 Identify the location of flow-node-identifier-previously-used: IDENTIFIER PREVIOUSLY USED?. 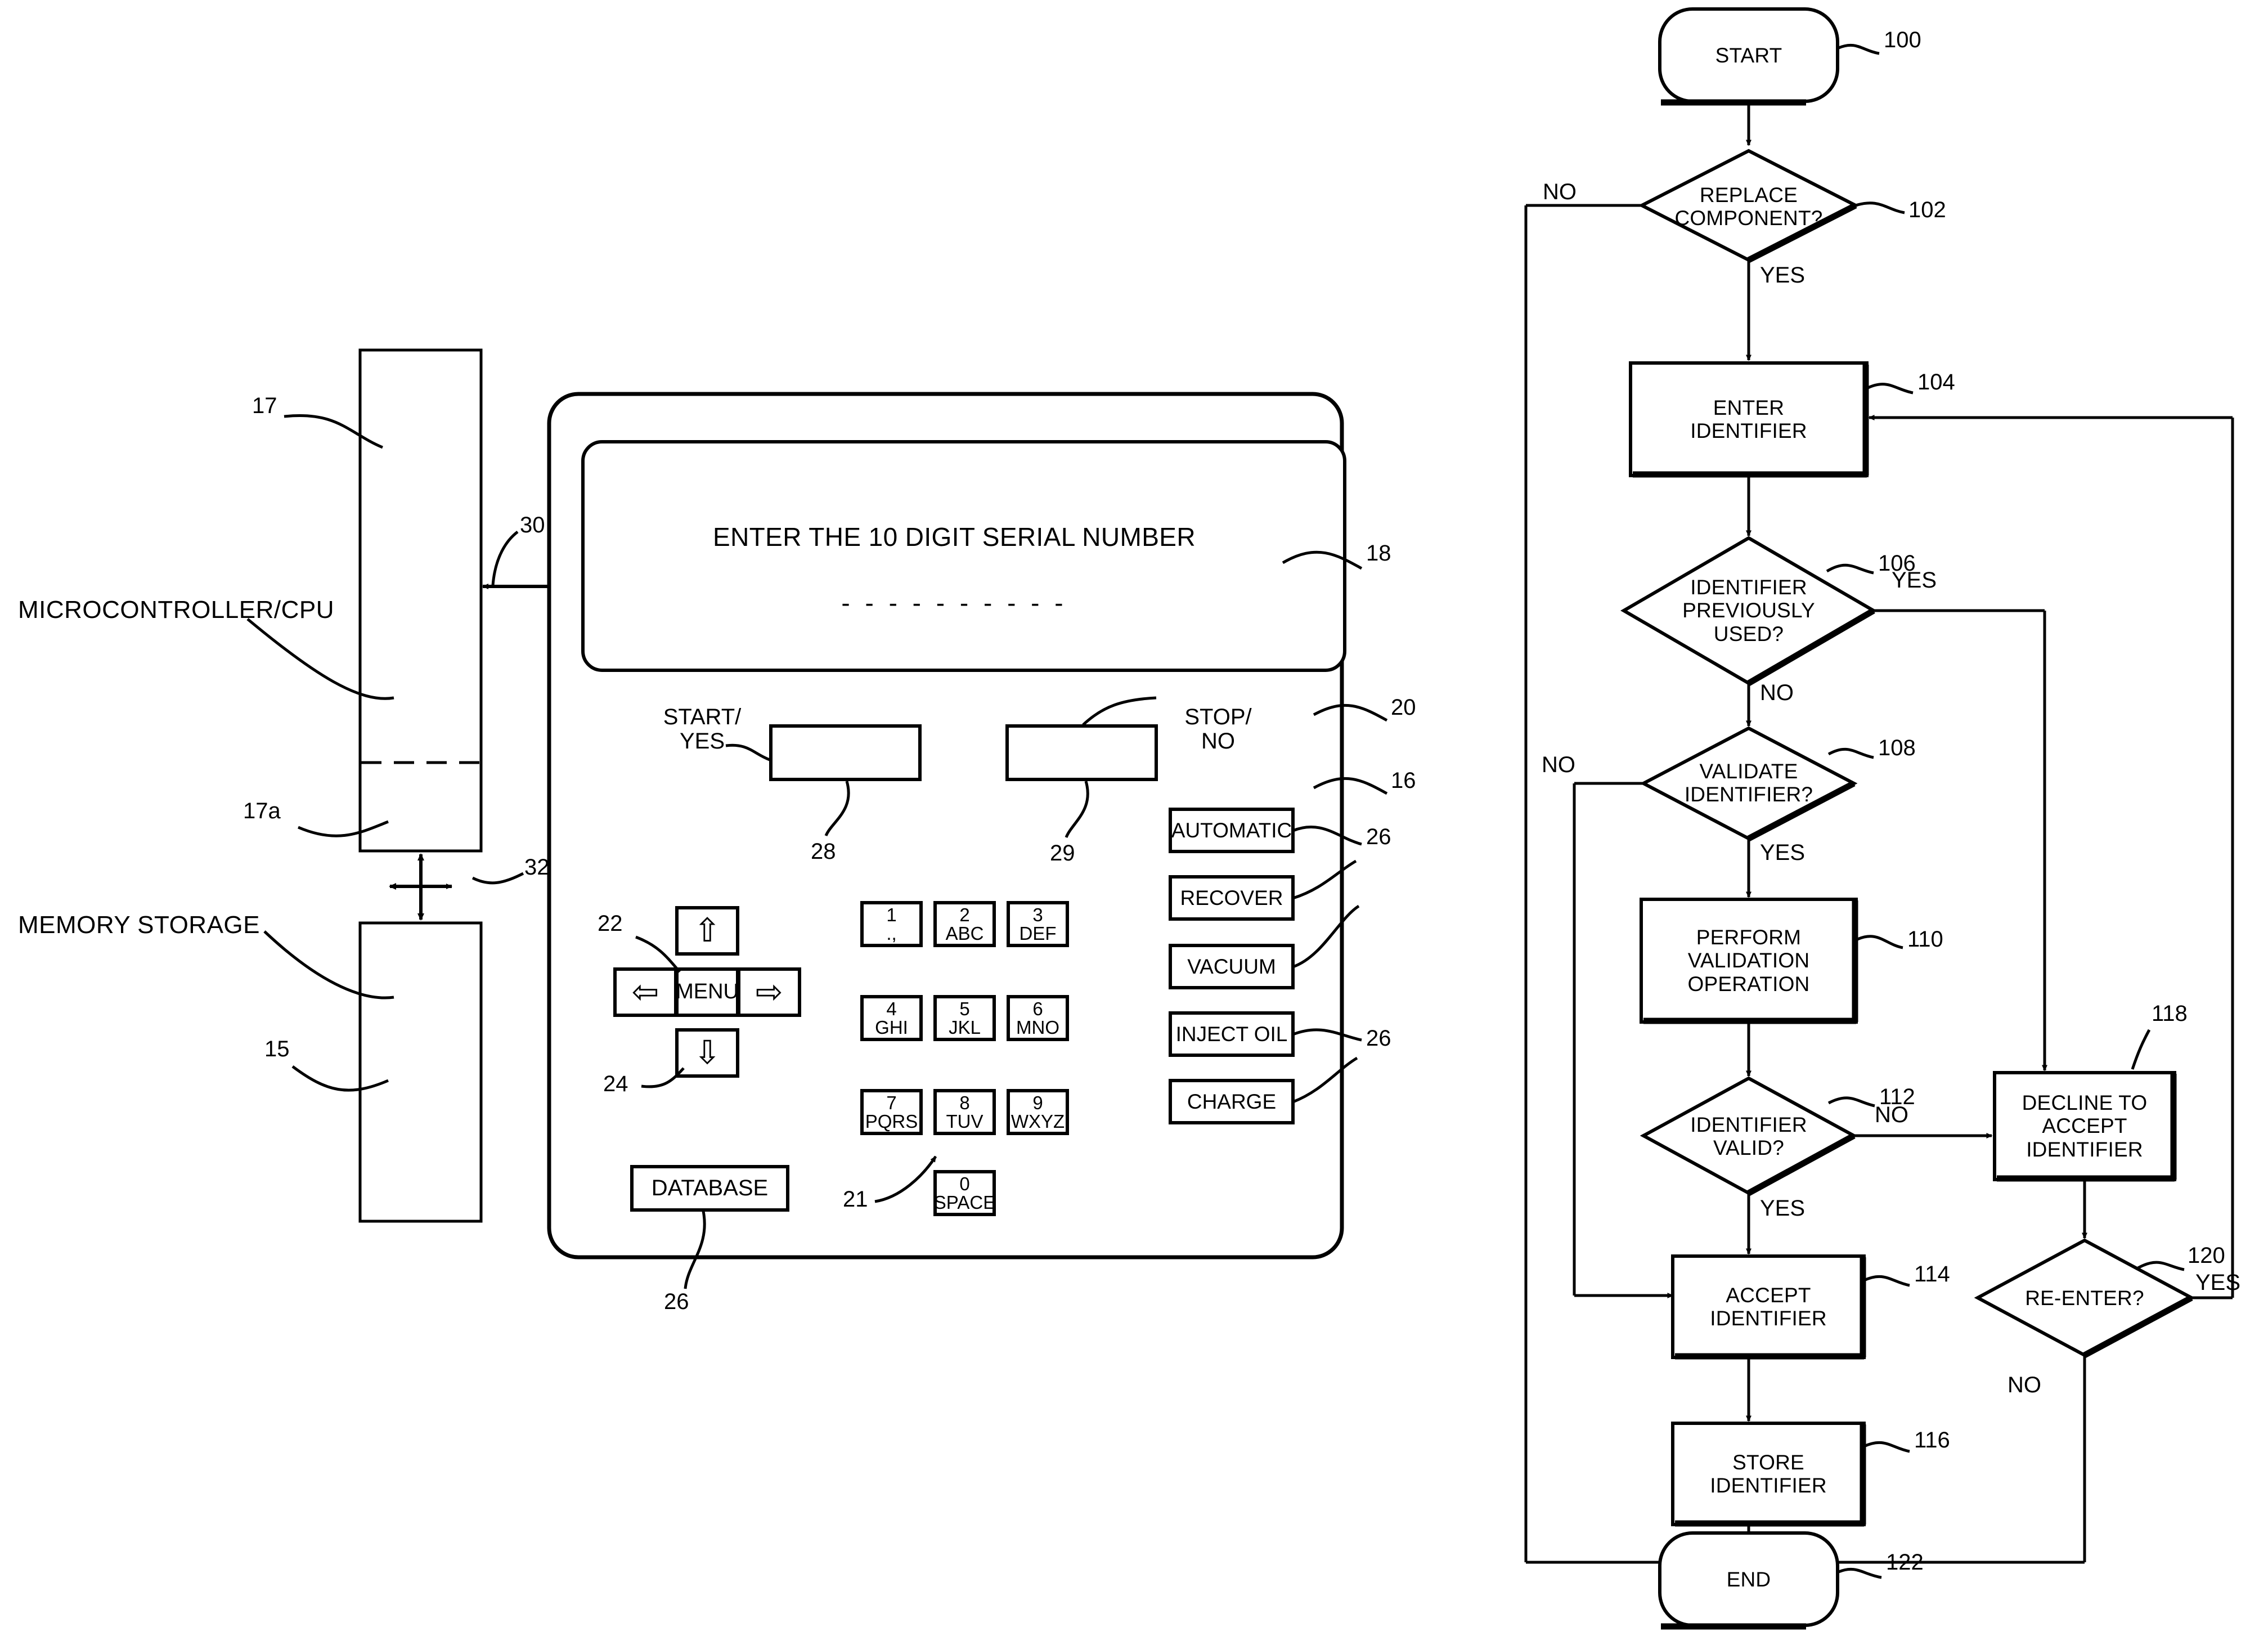
(1748, 611).